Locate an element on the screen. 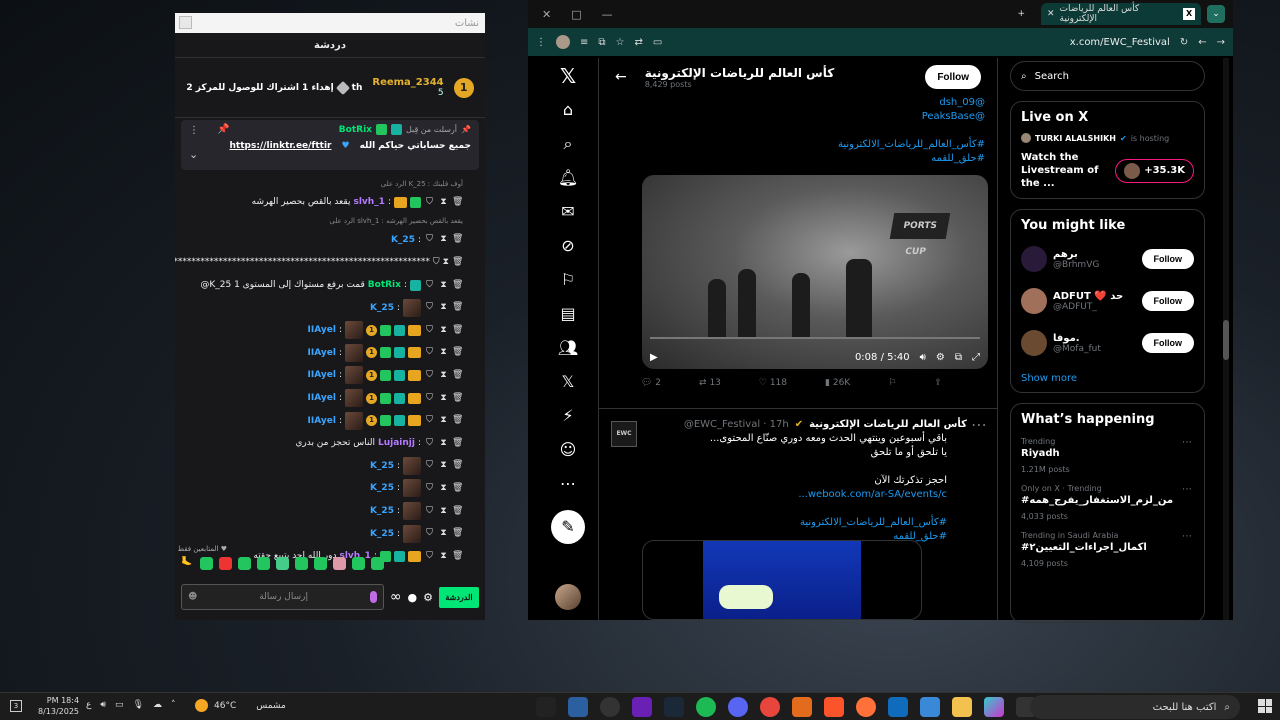 The image size is (1280, 720). bookmark-star-icon: ☆ is located at coordinates (620, 42).